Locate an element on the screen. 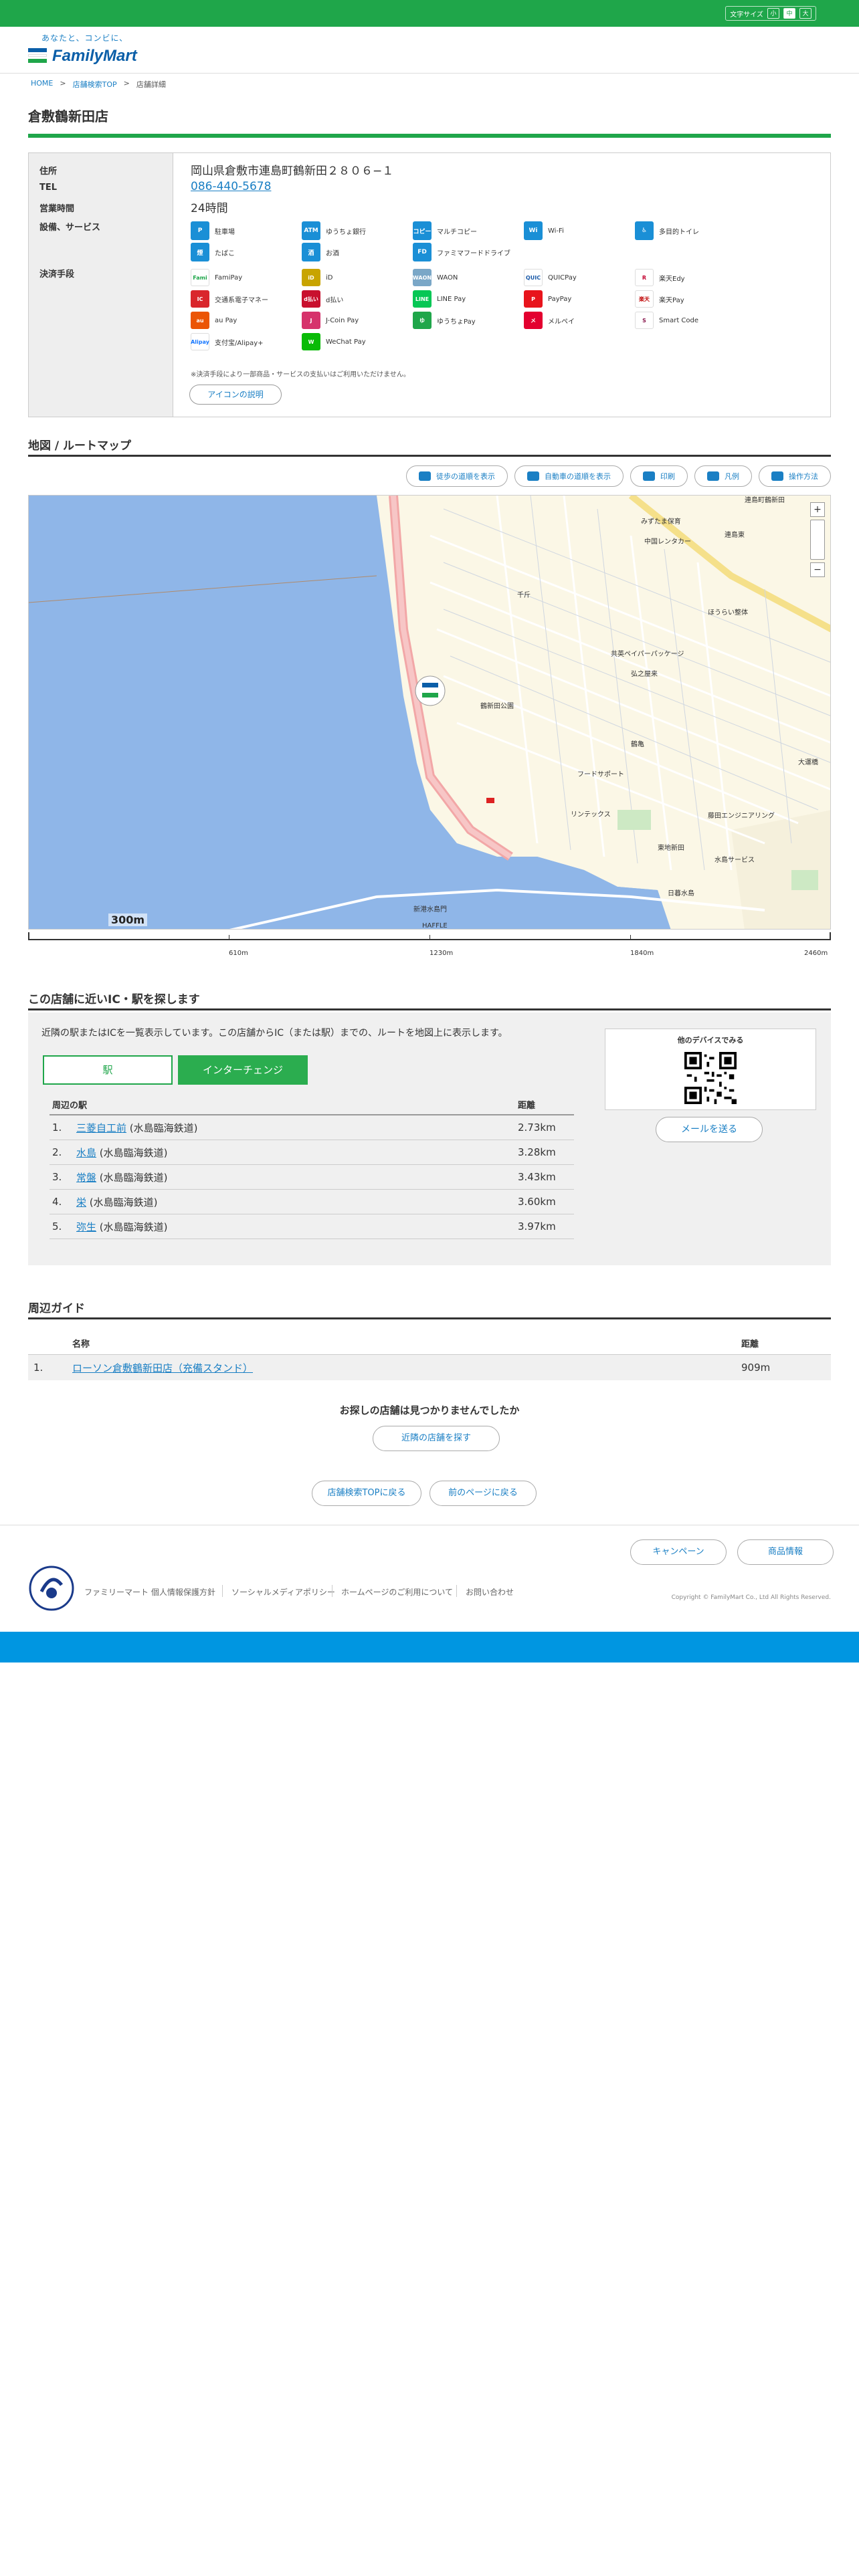 The height and width of the screenshot is (2576, 859). map-zoom-control: + − is located at coordinates (818, 541).